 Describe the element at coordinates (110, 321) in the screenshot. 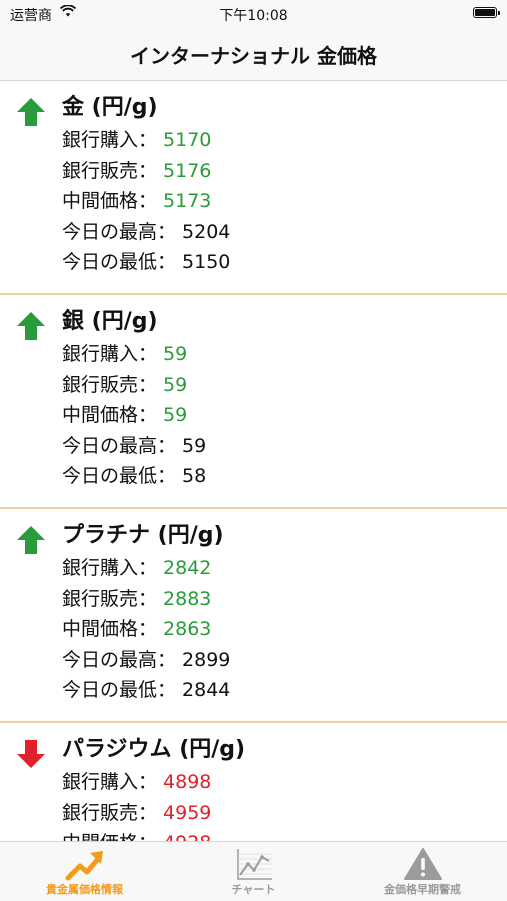

I see `metal-name: 銀 (円/g)` at that location.